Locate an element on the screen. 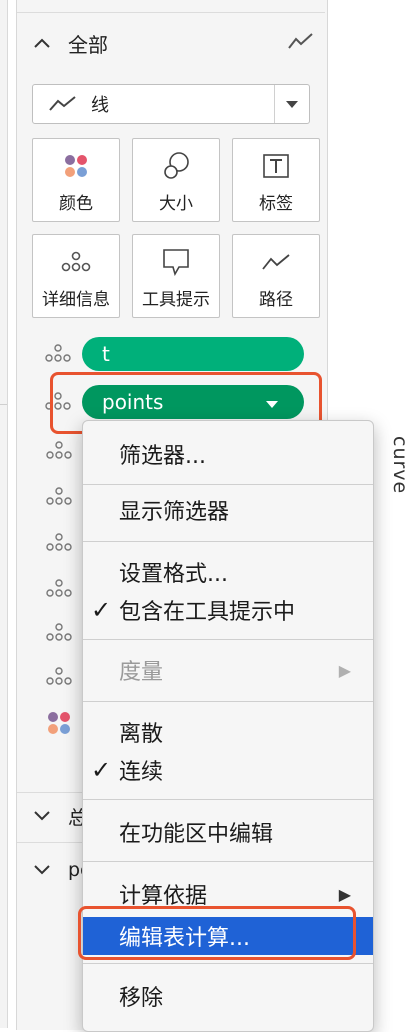  menu-item-continuous-label: 连续 is located at coordinates (141, 772).